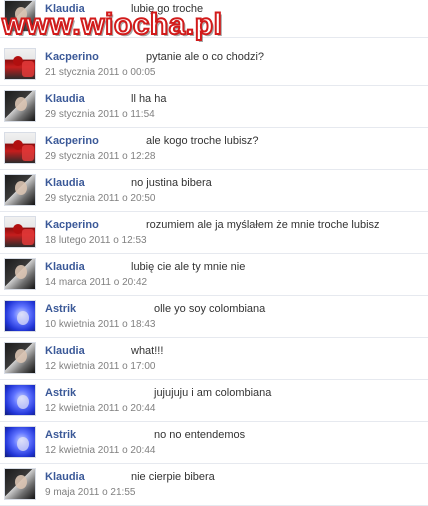  What do you see at coordinates (147, 351) in the screenshot?
I see `message-text: what!!!` at bounding box center [147, 351].